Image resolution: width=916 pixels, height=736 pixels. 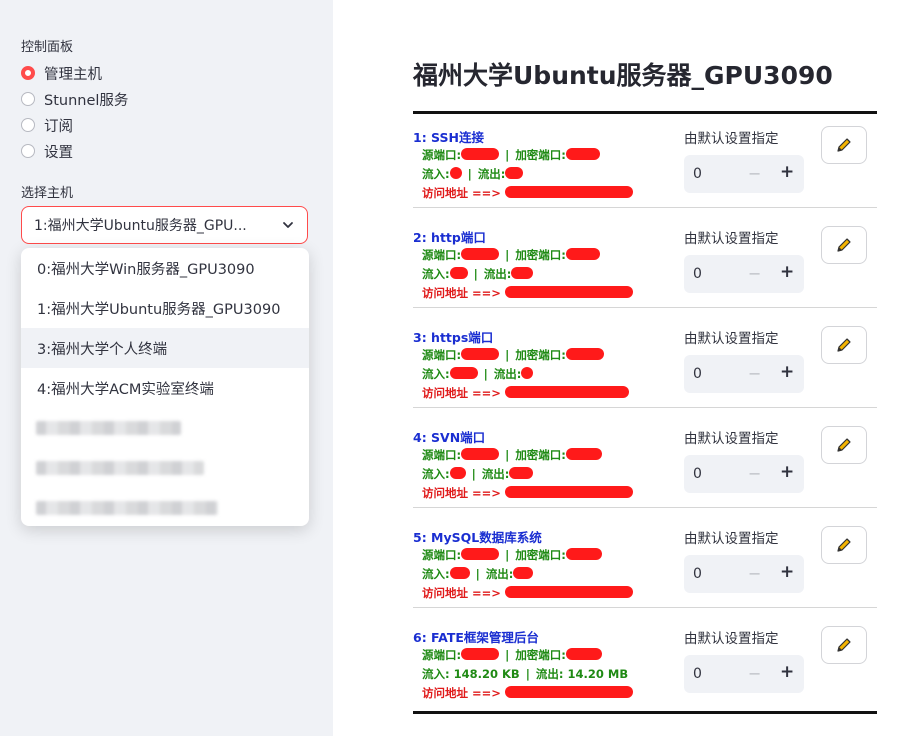 I want to click on page-title: 福州大学Ubuntu服务器_GPU3090, so click(x=623, y=75).